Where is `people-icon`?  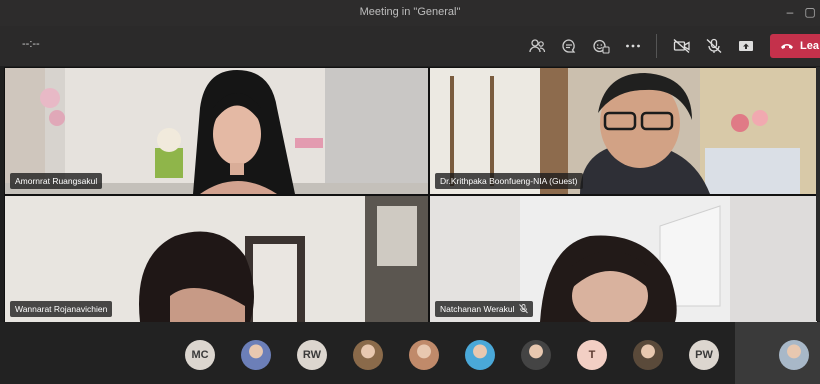 people-icon is located at coordinates (537, 46).